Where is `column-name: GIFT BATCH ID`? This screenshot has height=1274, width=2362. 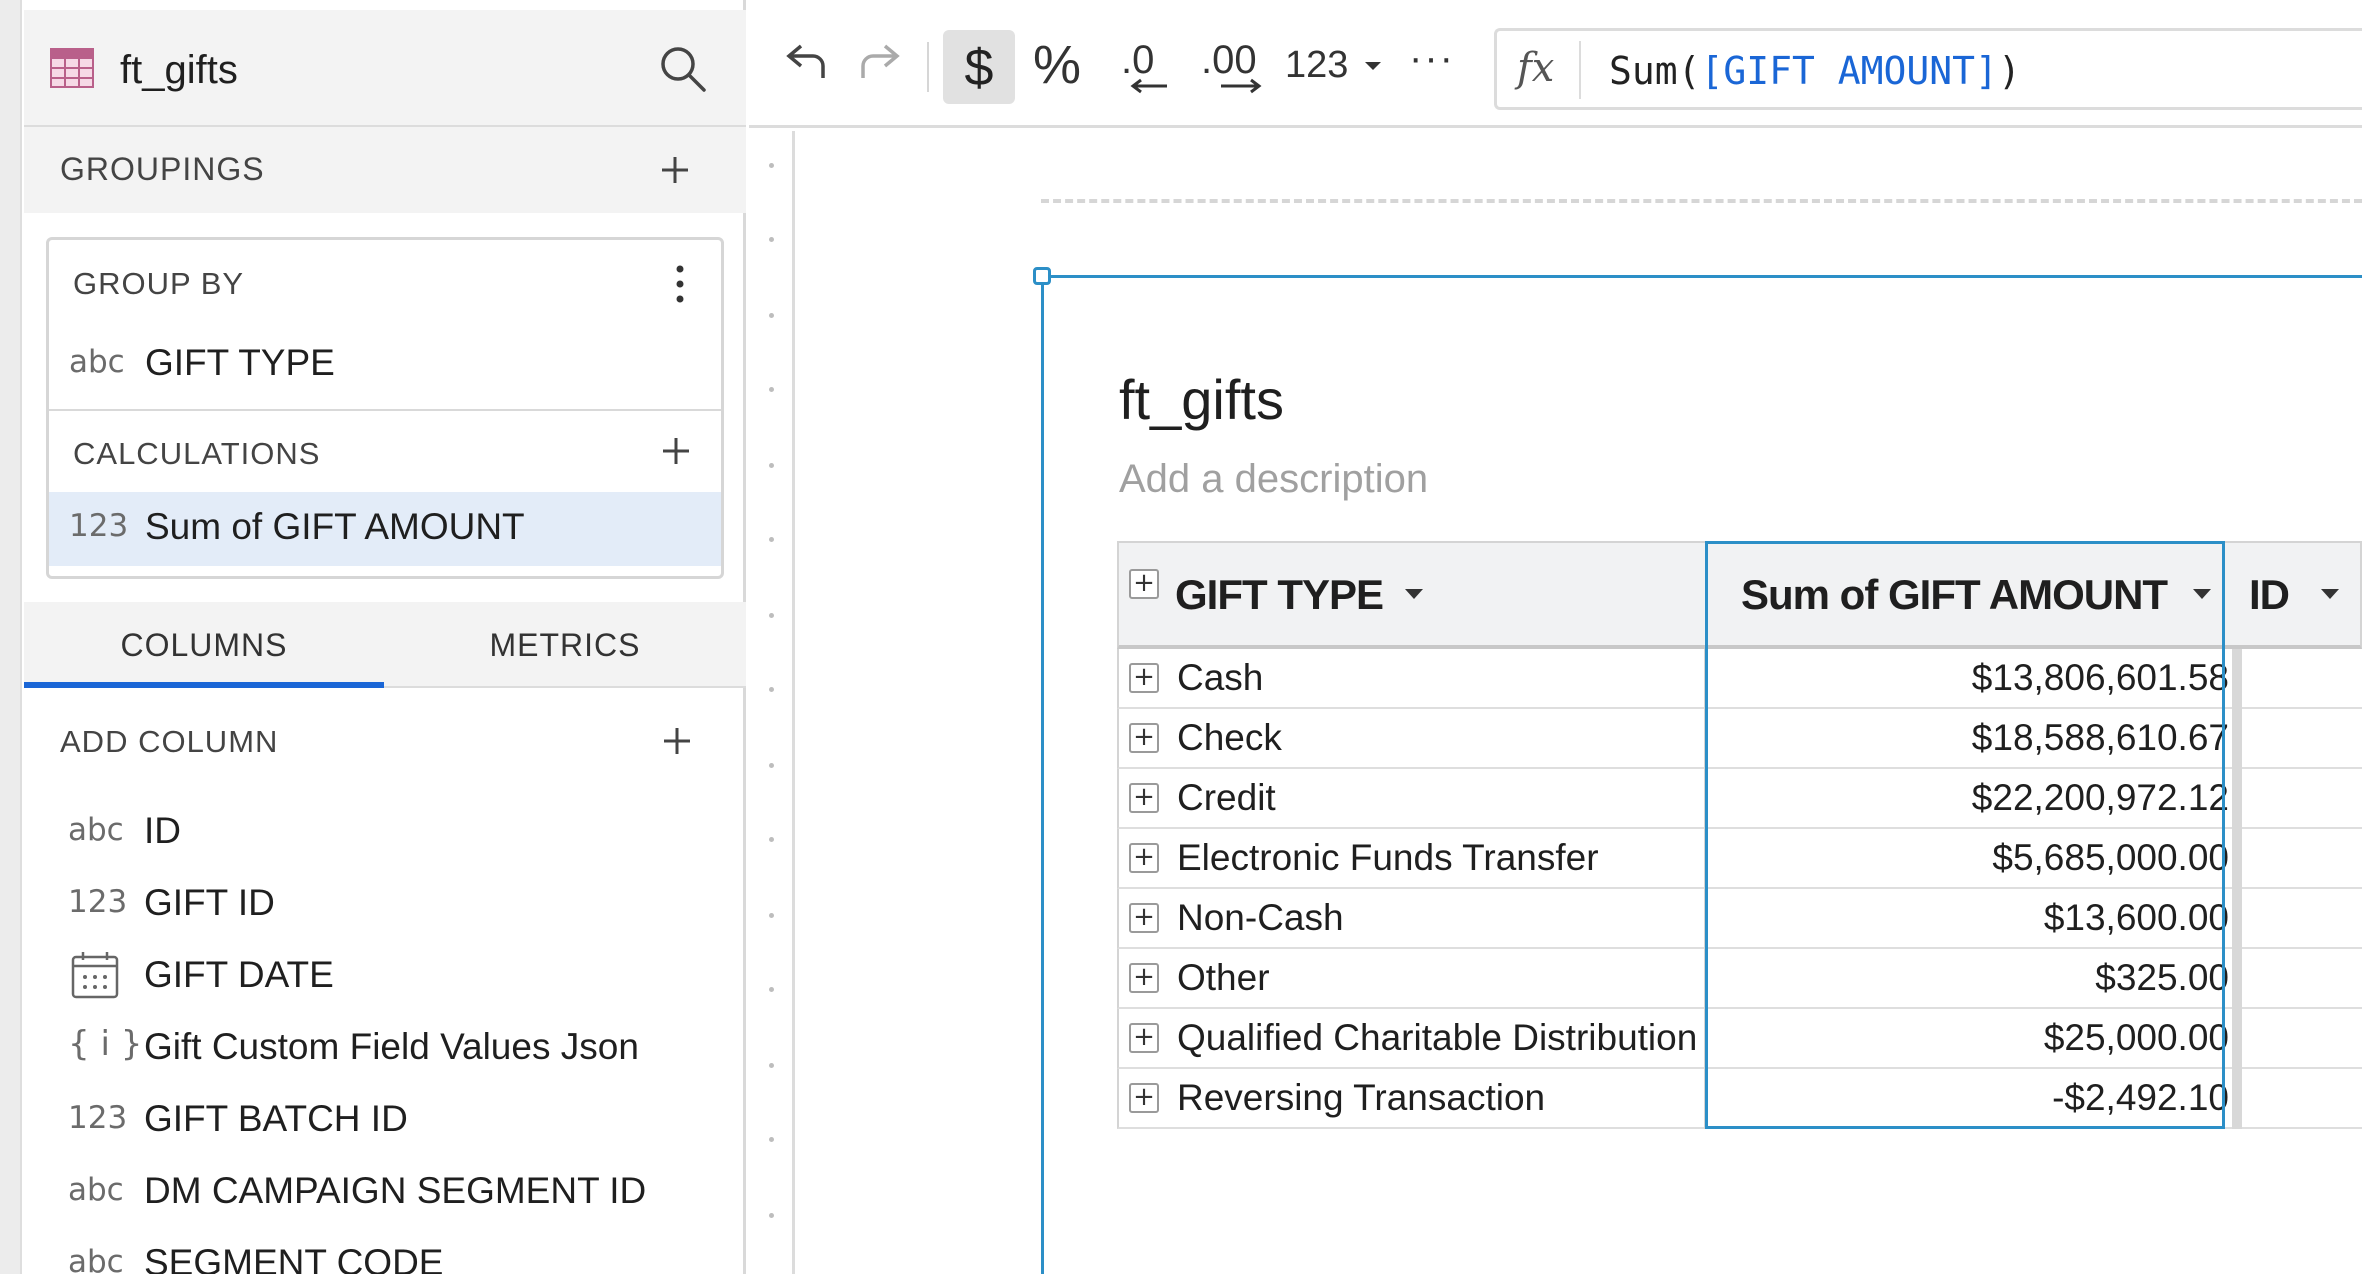
column-name: GIFT BATCH ID is located at coordinates (276, 1118).